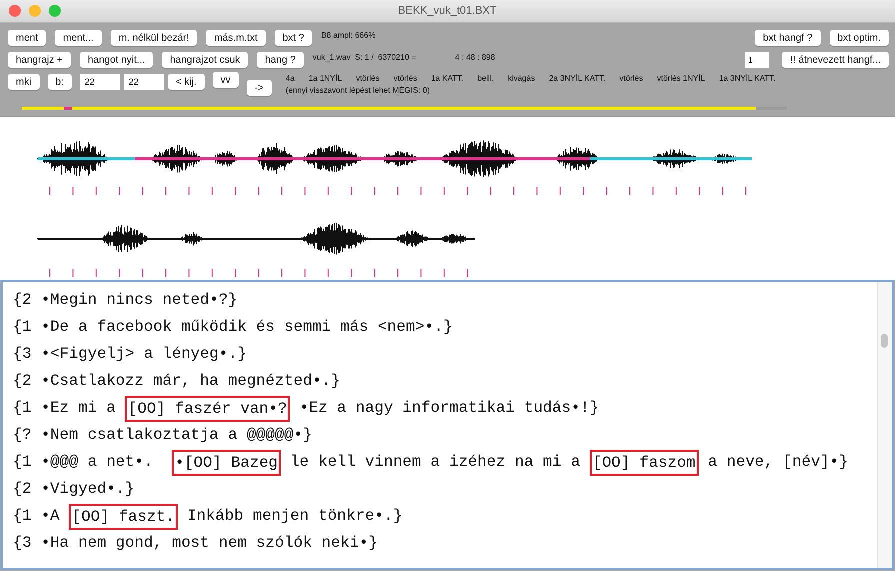 This screenshot has width=895, height=571. What do you see at coordinates (177, 381) in the screenshot?
I see `transcript-text: {2 •Csatlakozz már, ha megnézted•.}` at bounding box center [177, 381].